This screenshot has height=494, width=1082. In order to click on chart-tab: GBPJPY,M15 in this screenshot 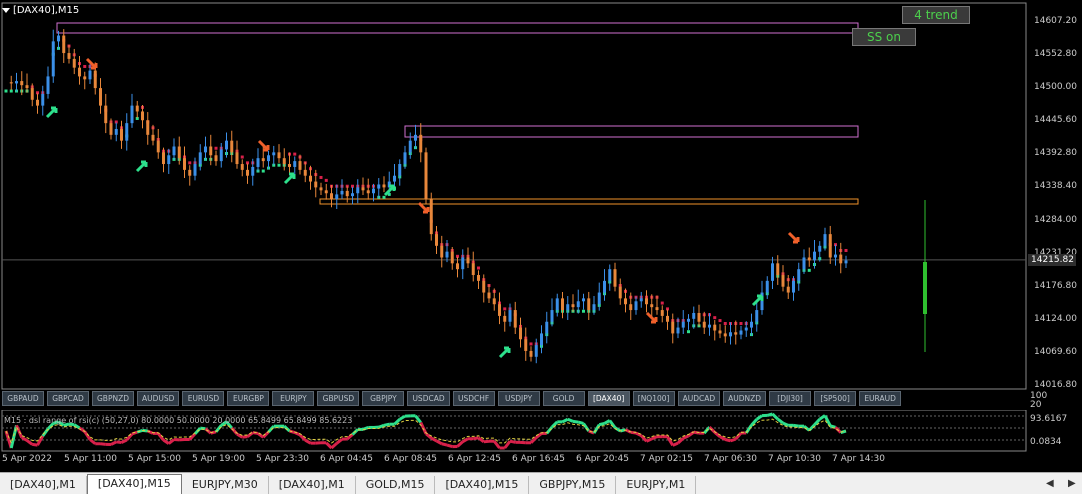, I will do `click(573, 485)`.